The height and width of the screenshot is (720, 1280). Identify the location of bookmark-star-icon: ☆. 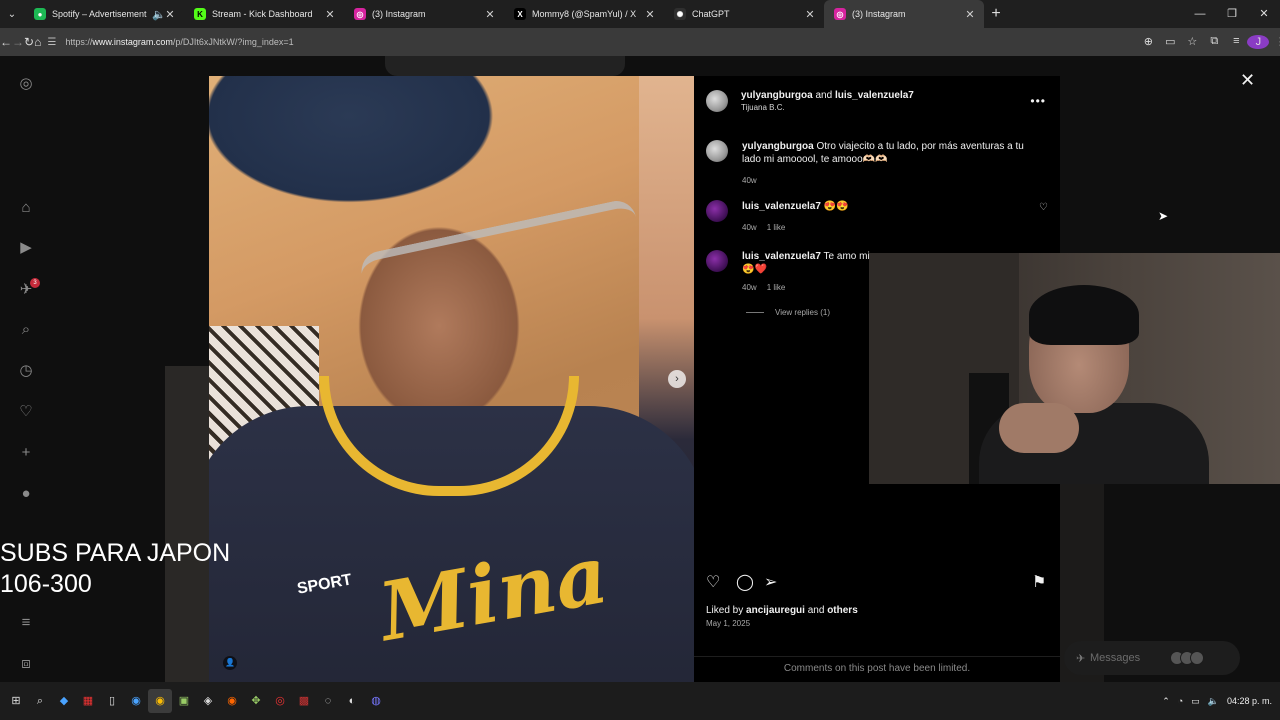
(1192, 42).